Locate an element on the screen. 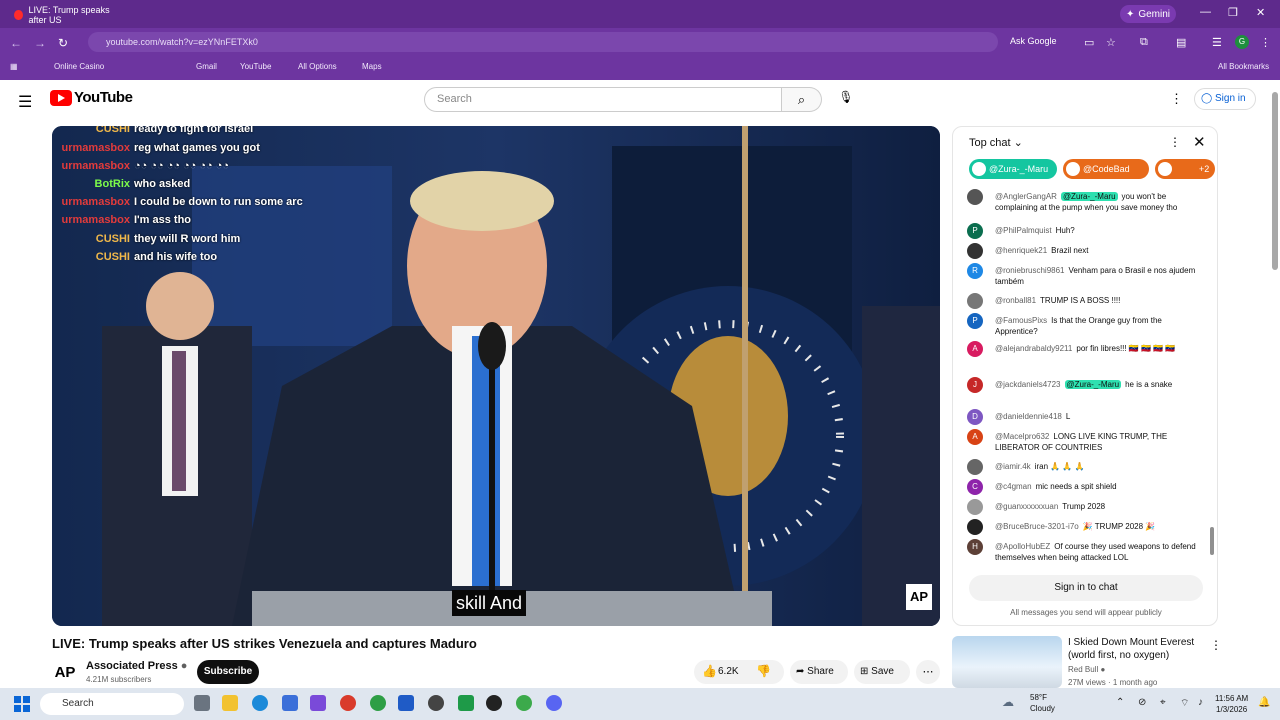 Image resolution: width=1280 pixels, height=720 pixels. chat-username: @danieldennie418 is located at coordinates (1028, 416).